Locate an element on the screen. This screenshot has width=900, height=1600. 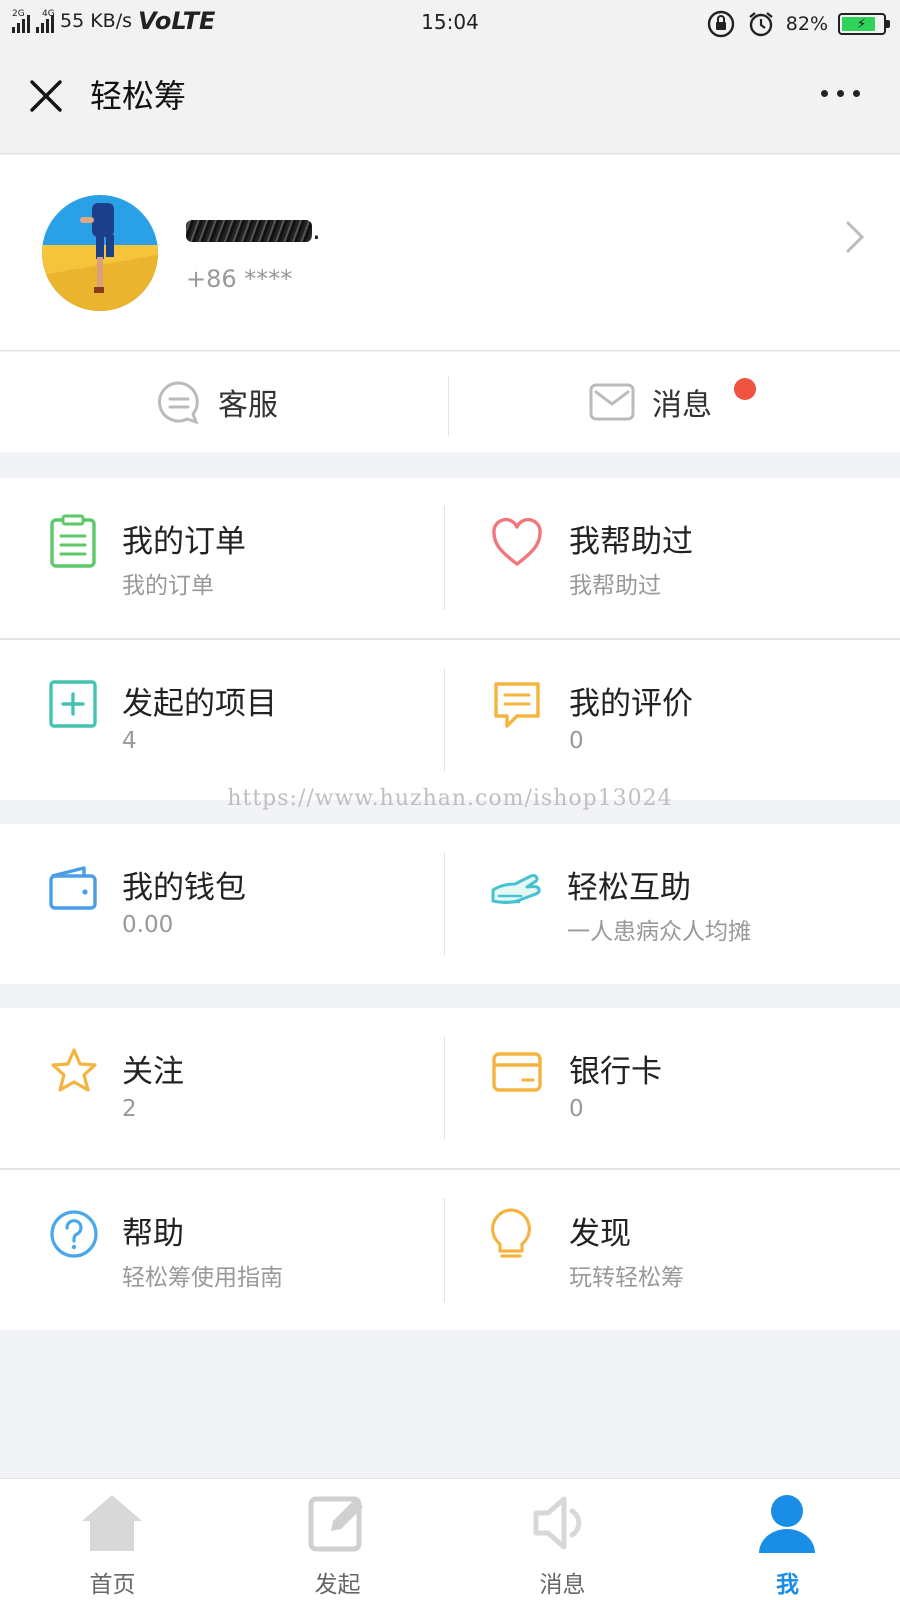
help-sub: 轻松筹使用指南 is located at coordinates (202, 1278).